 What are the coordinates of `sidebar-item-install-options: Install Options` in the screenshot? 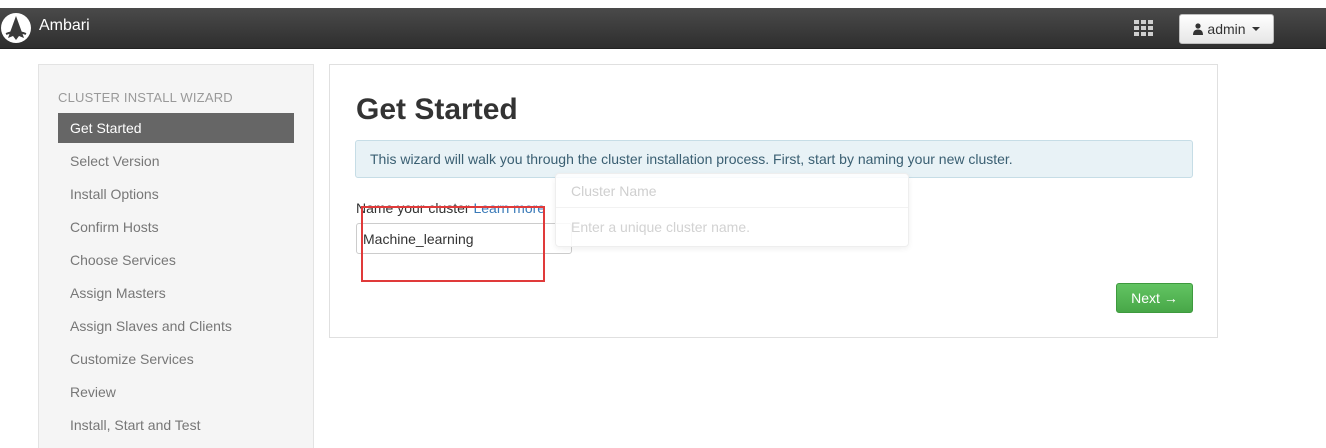 It's located at (176, 195).